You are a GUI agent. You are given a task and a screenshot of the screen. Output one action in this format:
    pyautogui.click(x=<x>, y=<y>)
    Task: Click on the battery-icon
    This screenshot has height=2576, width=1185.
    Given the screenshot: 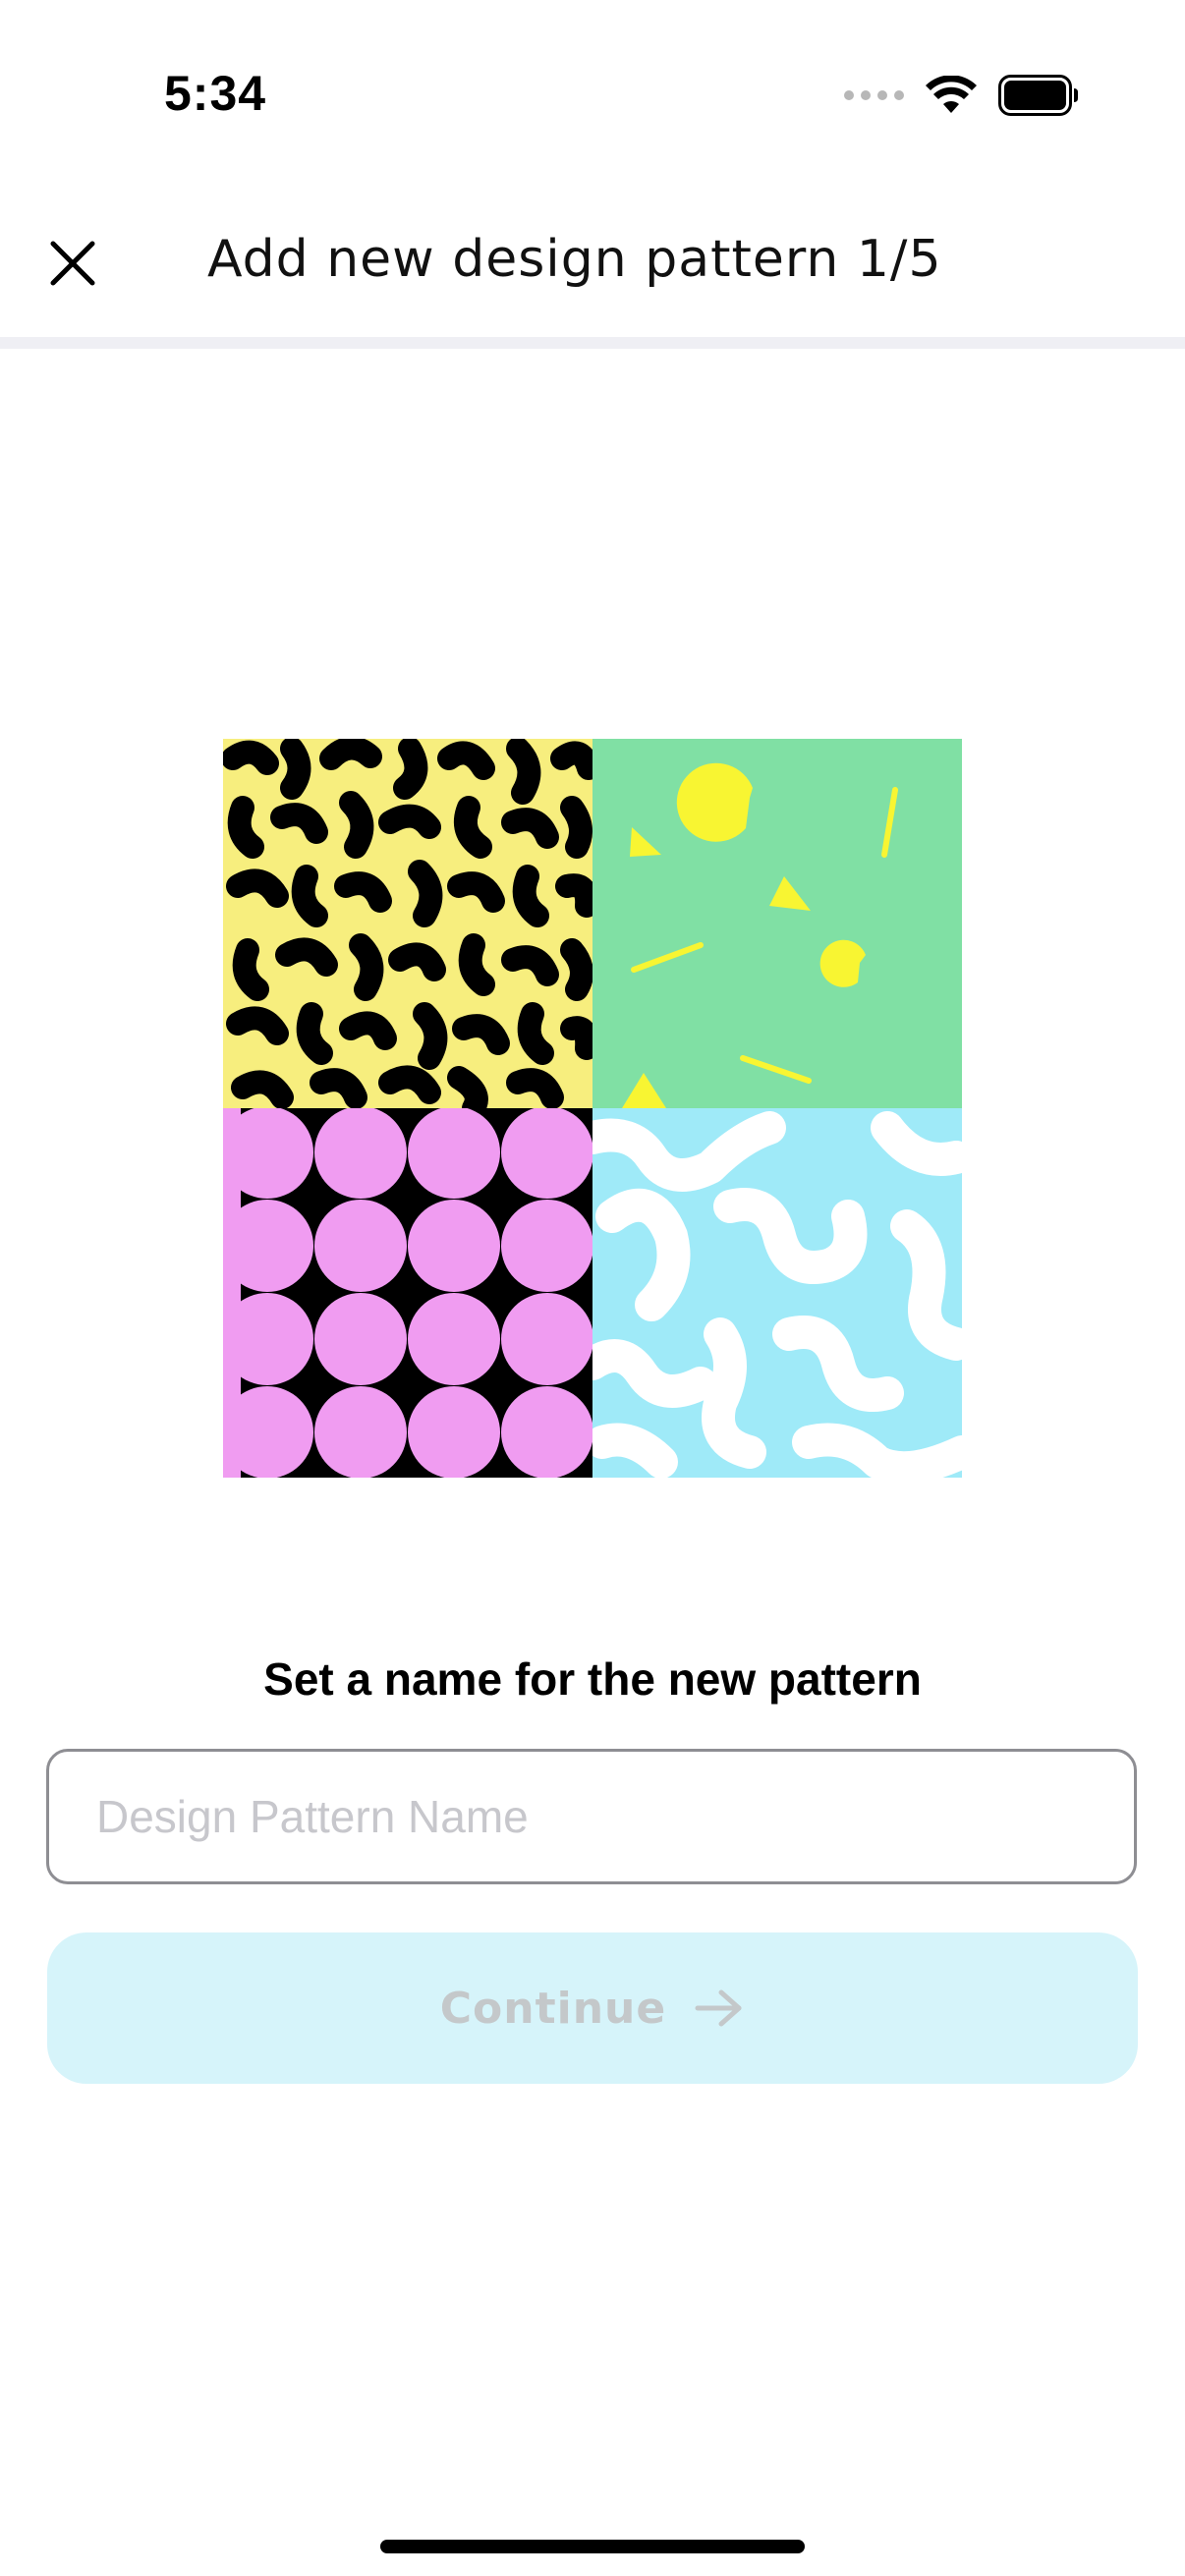 What is the action you would take?
    pyautogui.click(x=1038, y=95)
    